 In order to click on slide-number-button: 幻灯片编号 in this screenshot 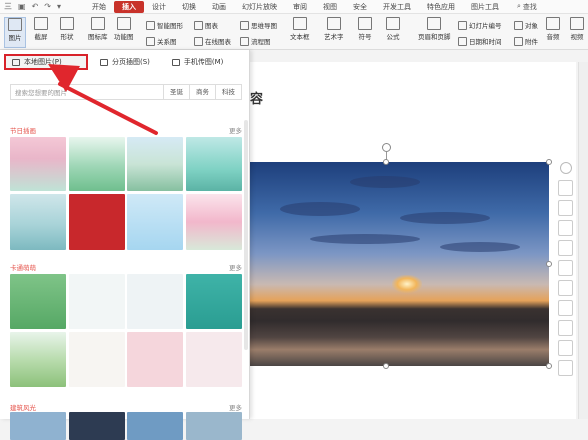, I will do `click(480, 25)`.